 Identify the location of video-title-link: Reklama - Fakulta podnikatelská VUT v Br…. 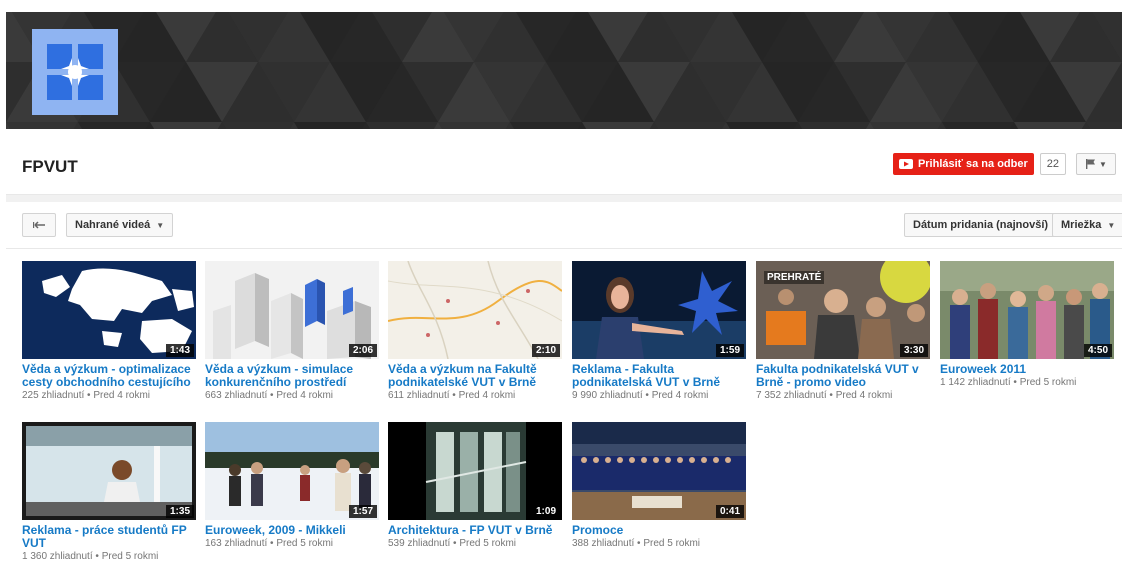
(664, 376).